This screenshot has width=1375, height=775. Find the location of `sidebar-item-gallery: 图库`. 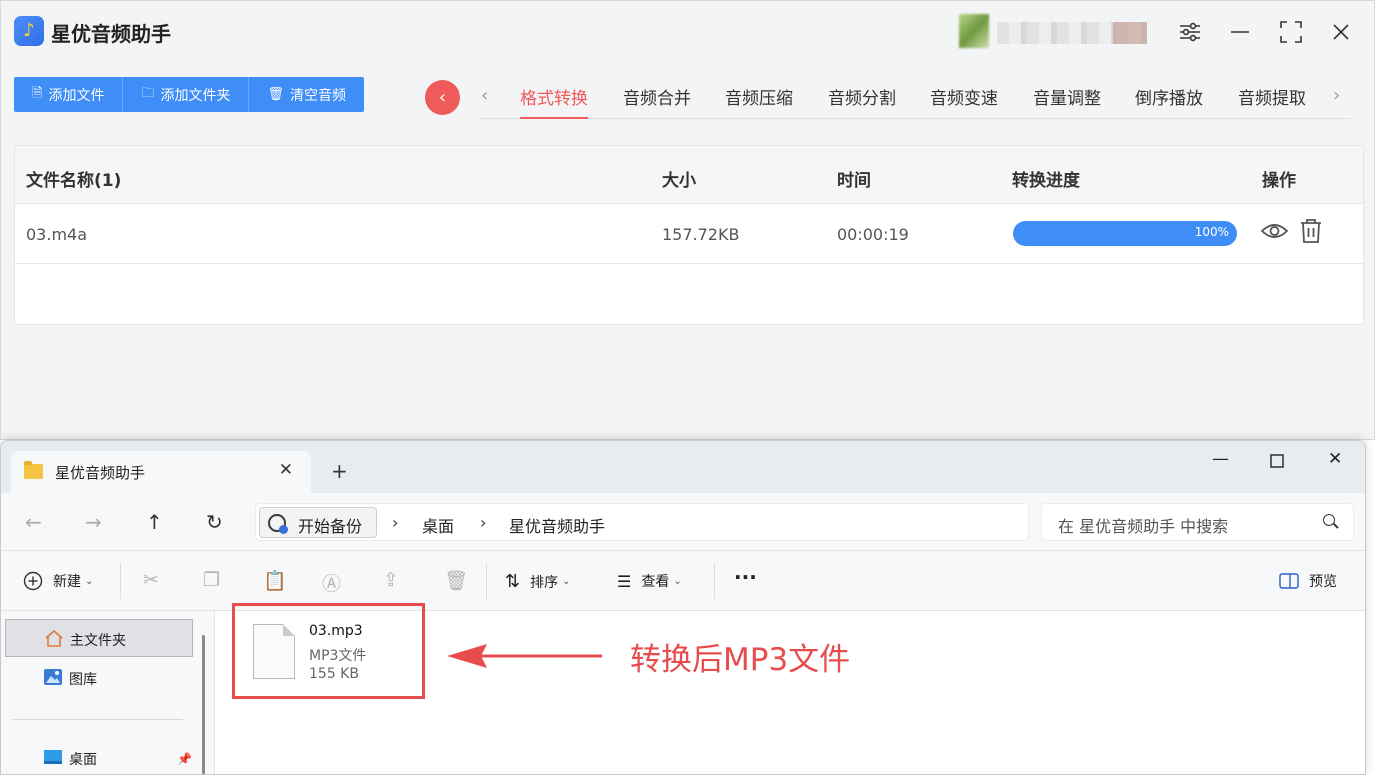

sidebar-item-gallery: 图库 is located at coordinates (99, 678).